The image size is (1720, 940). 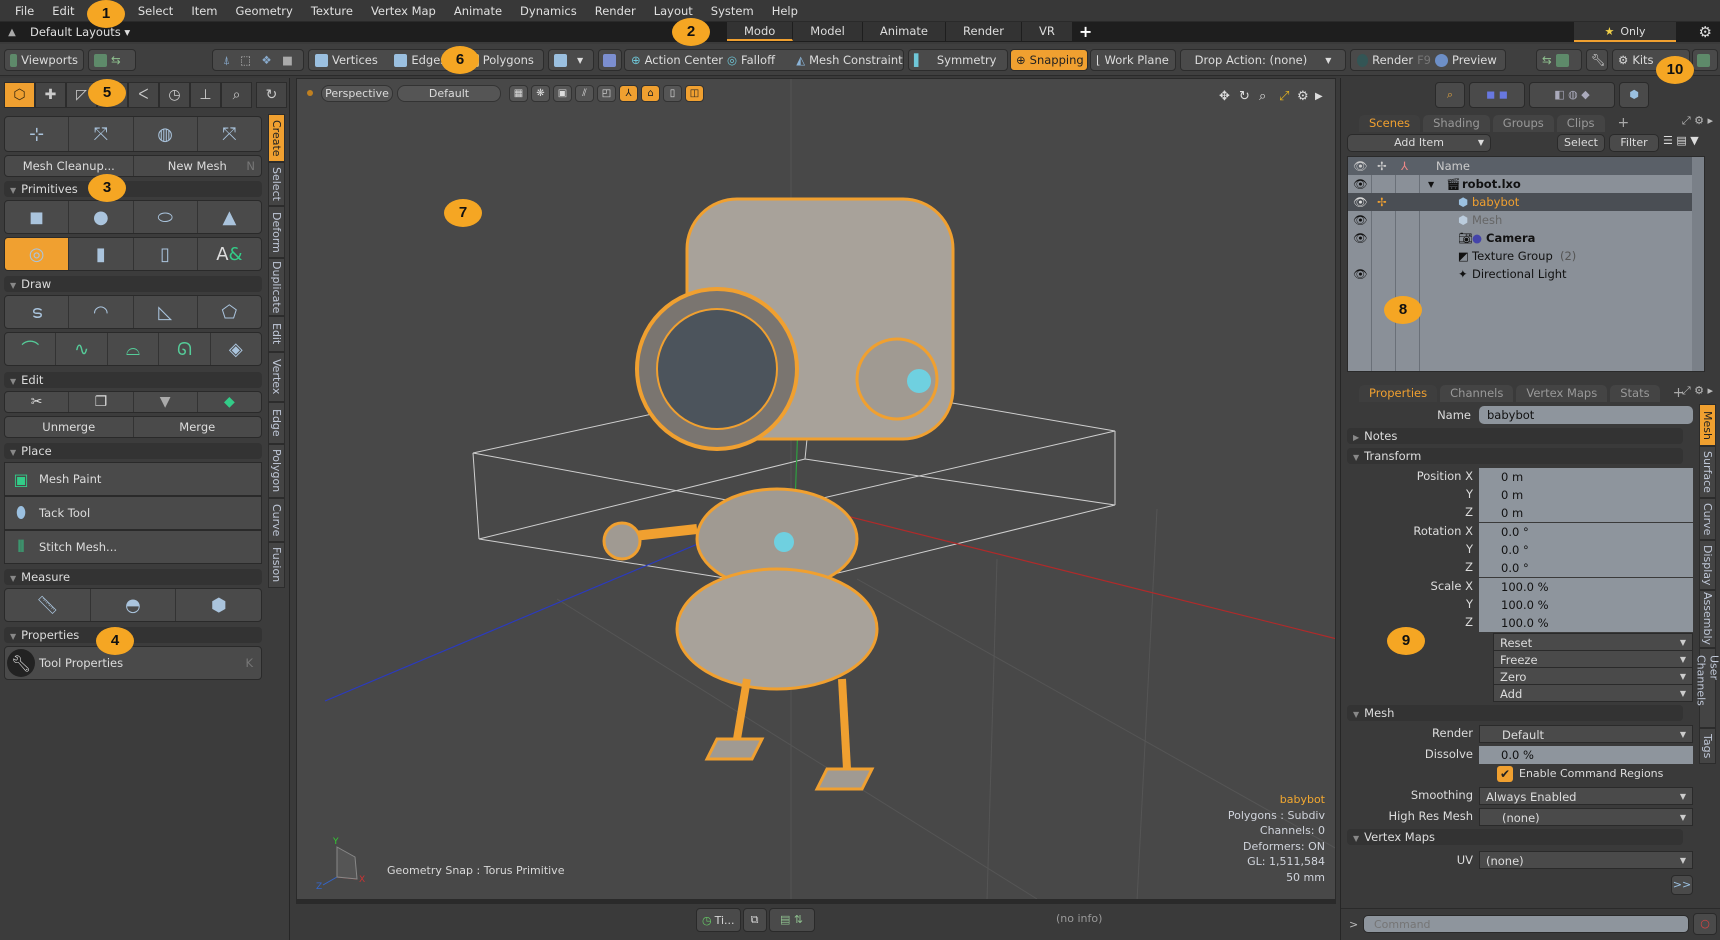 I want to click on move-tool-icon: ⤧, so click(x=101, y=134).